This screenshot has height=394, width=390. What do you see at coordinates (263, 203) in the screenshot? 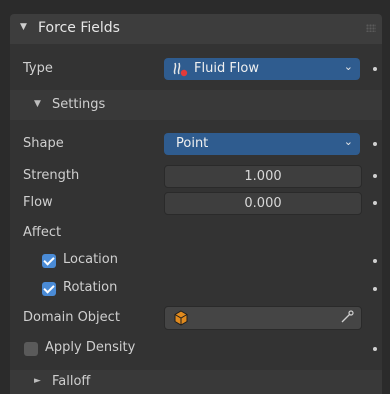
I see `flow-field: 0.000` at bounding box center [263, 203].